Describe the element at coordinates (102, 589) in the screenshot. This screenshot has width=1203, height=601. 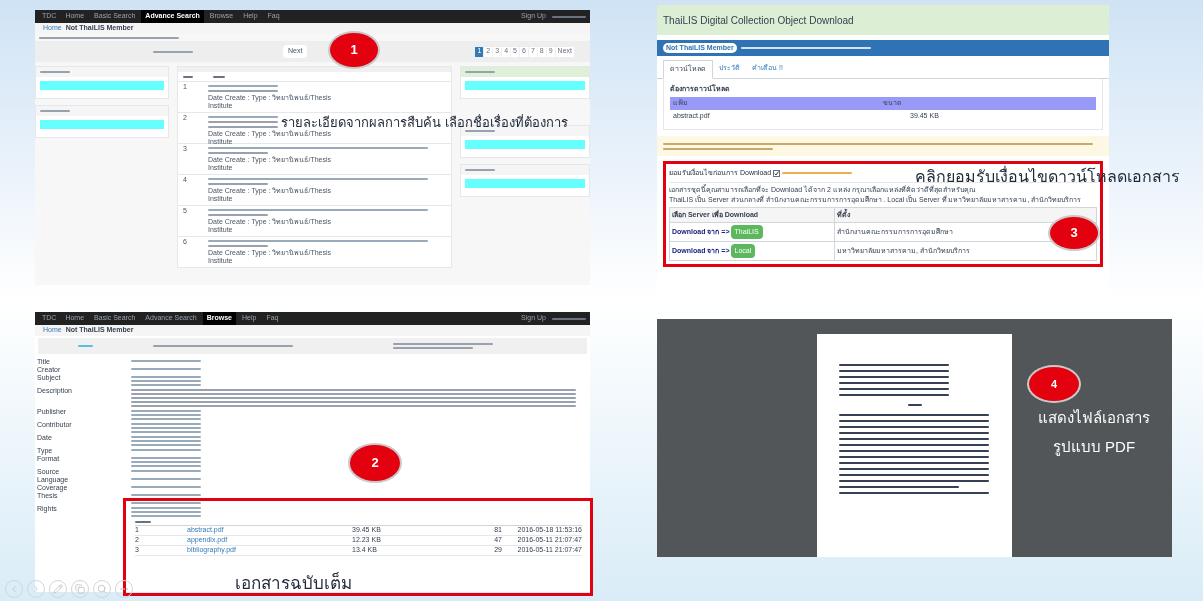
I see `search-icon` at that location.